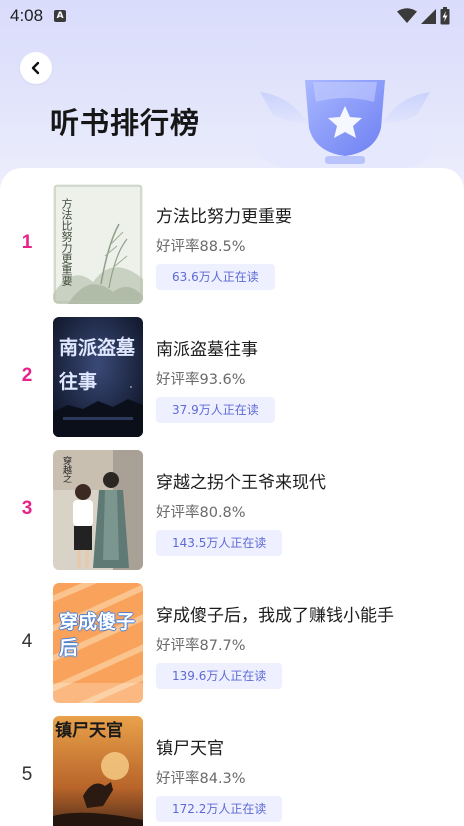 Image resolution: width=464 pixels, height=826 pixels. I want to click on book-cover: 镇尸天官, so click(98, 771).